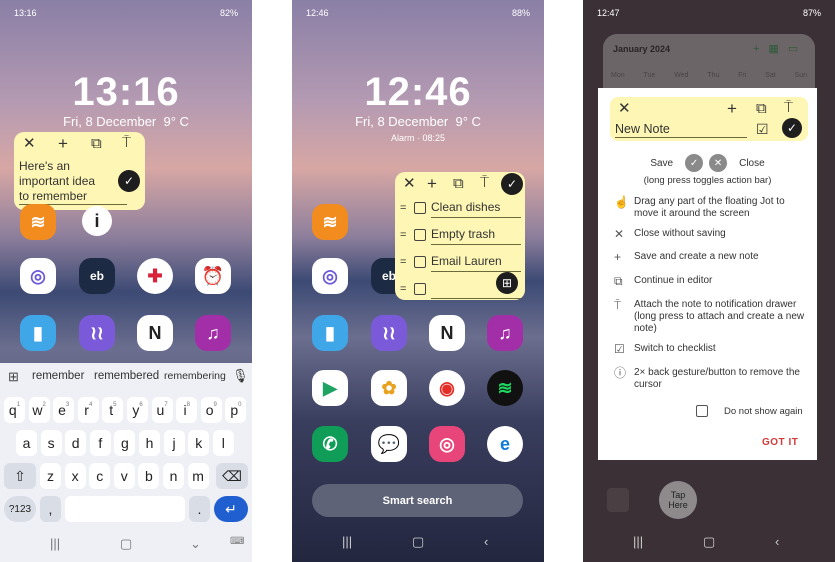 The height and width of the screenshot is (562, 835). Describe the element at coordinates (223, 443) in the screenshot. I see `key: l` at that location.